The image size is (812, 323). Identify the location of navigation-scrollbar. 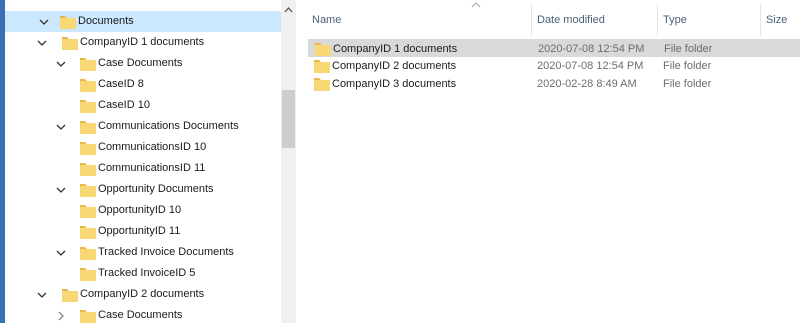
(288, 161).